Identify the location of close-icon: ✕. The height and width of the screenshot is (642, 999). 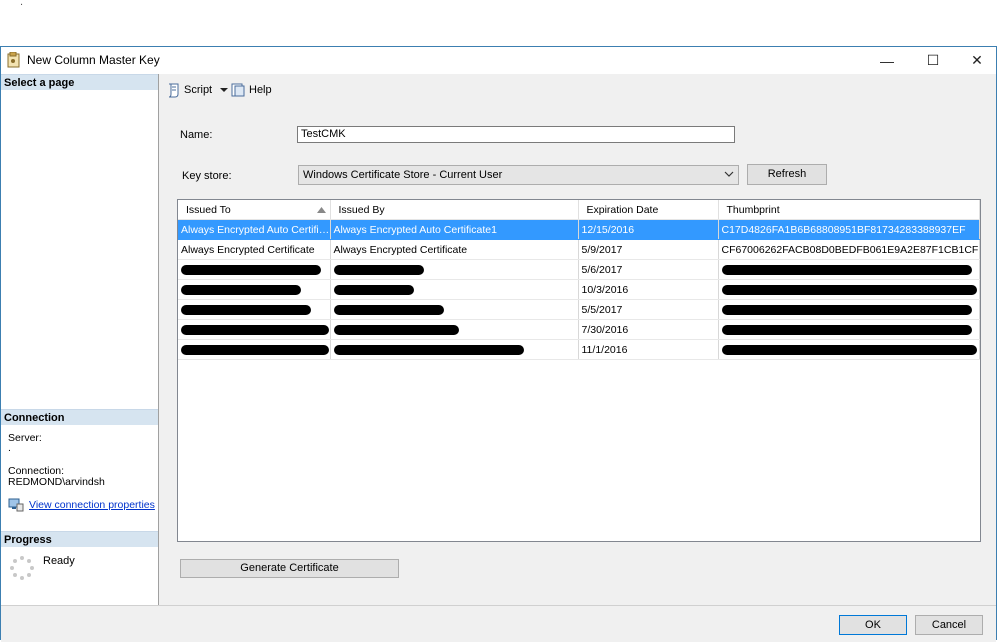
(977, 60).